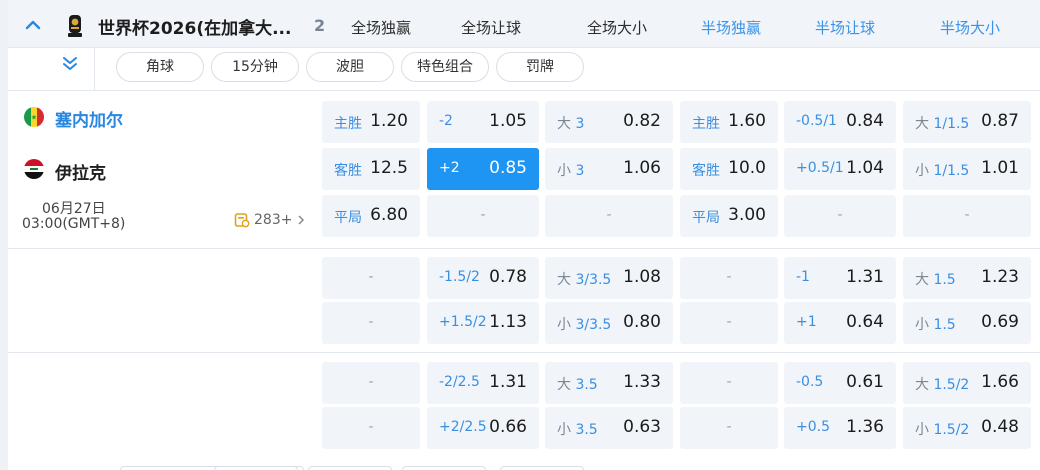 The height and width of the screenshot is (470, 1040). What do you see at coordinates (942, 124) in the screenshot?
I see `odds-label: 大 1/1.5` at bounding box center [942, 124].